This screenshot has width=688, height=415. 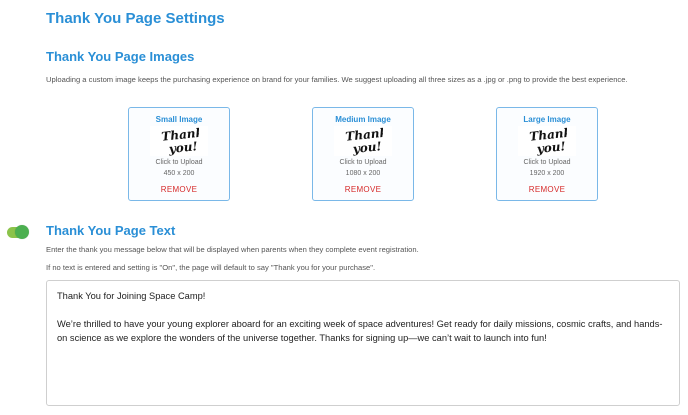 What do you see at coordinates (547, 190) in the screenshot?
I see `remove-large-image-button: REMOVE` at bounding box center [547, 190].